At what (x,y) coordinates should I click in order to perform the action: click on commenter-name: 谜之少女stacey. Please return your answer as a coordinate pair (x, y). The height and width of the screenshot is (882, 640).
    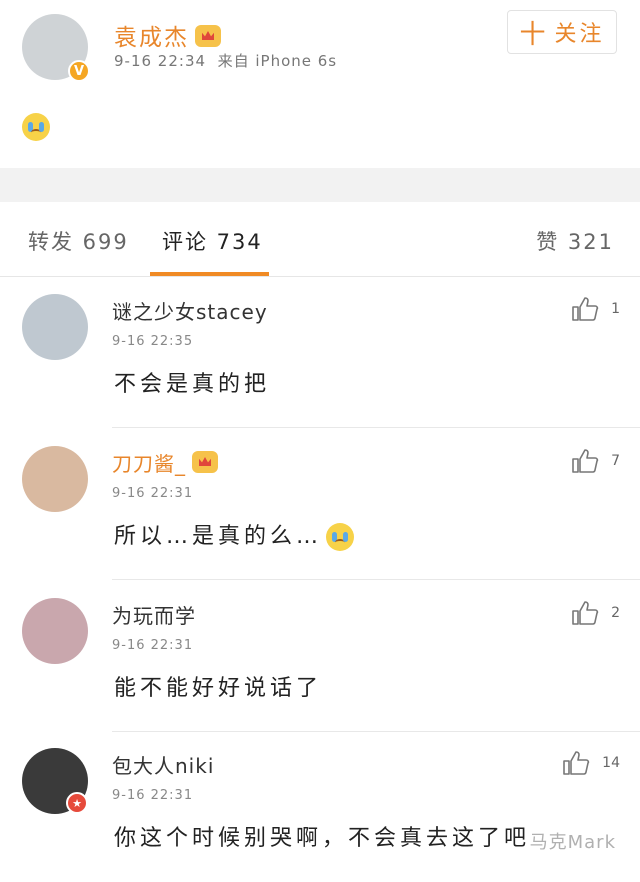
    Looking at the image, I should click on (190, 310).